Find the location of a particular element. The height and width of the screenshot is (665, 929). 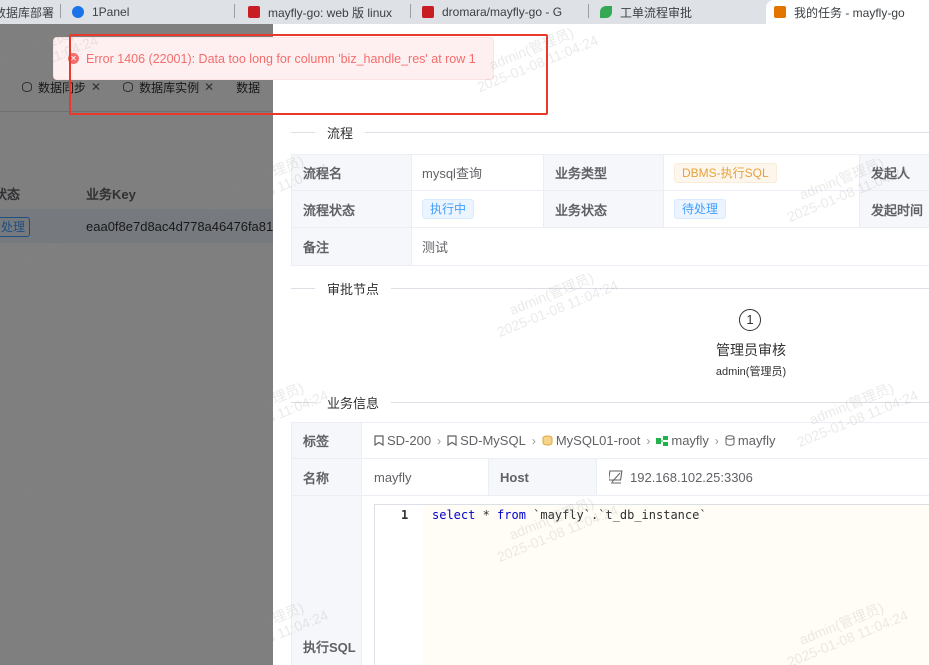

sql-text: `mayfly`.`t_db_instance` is located at coordinates (616, 515).